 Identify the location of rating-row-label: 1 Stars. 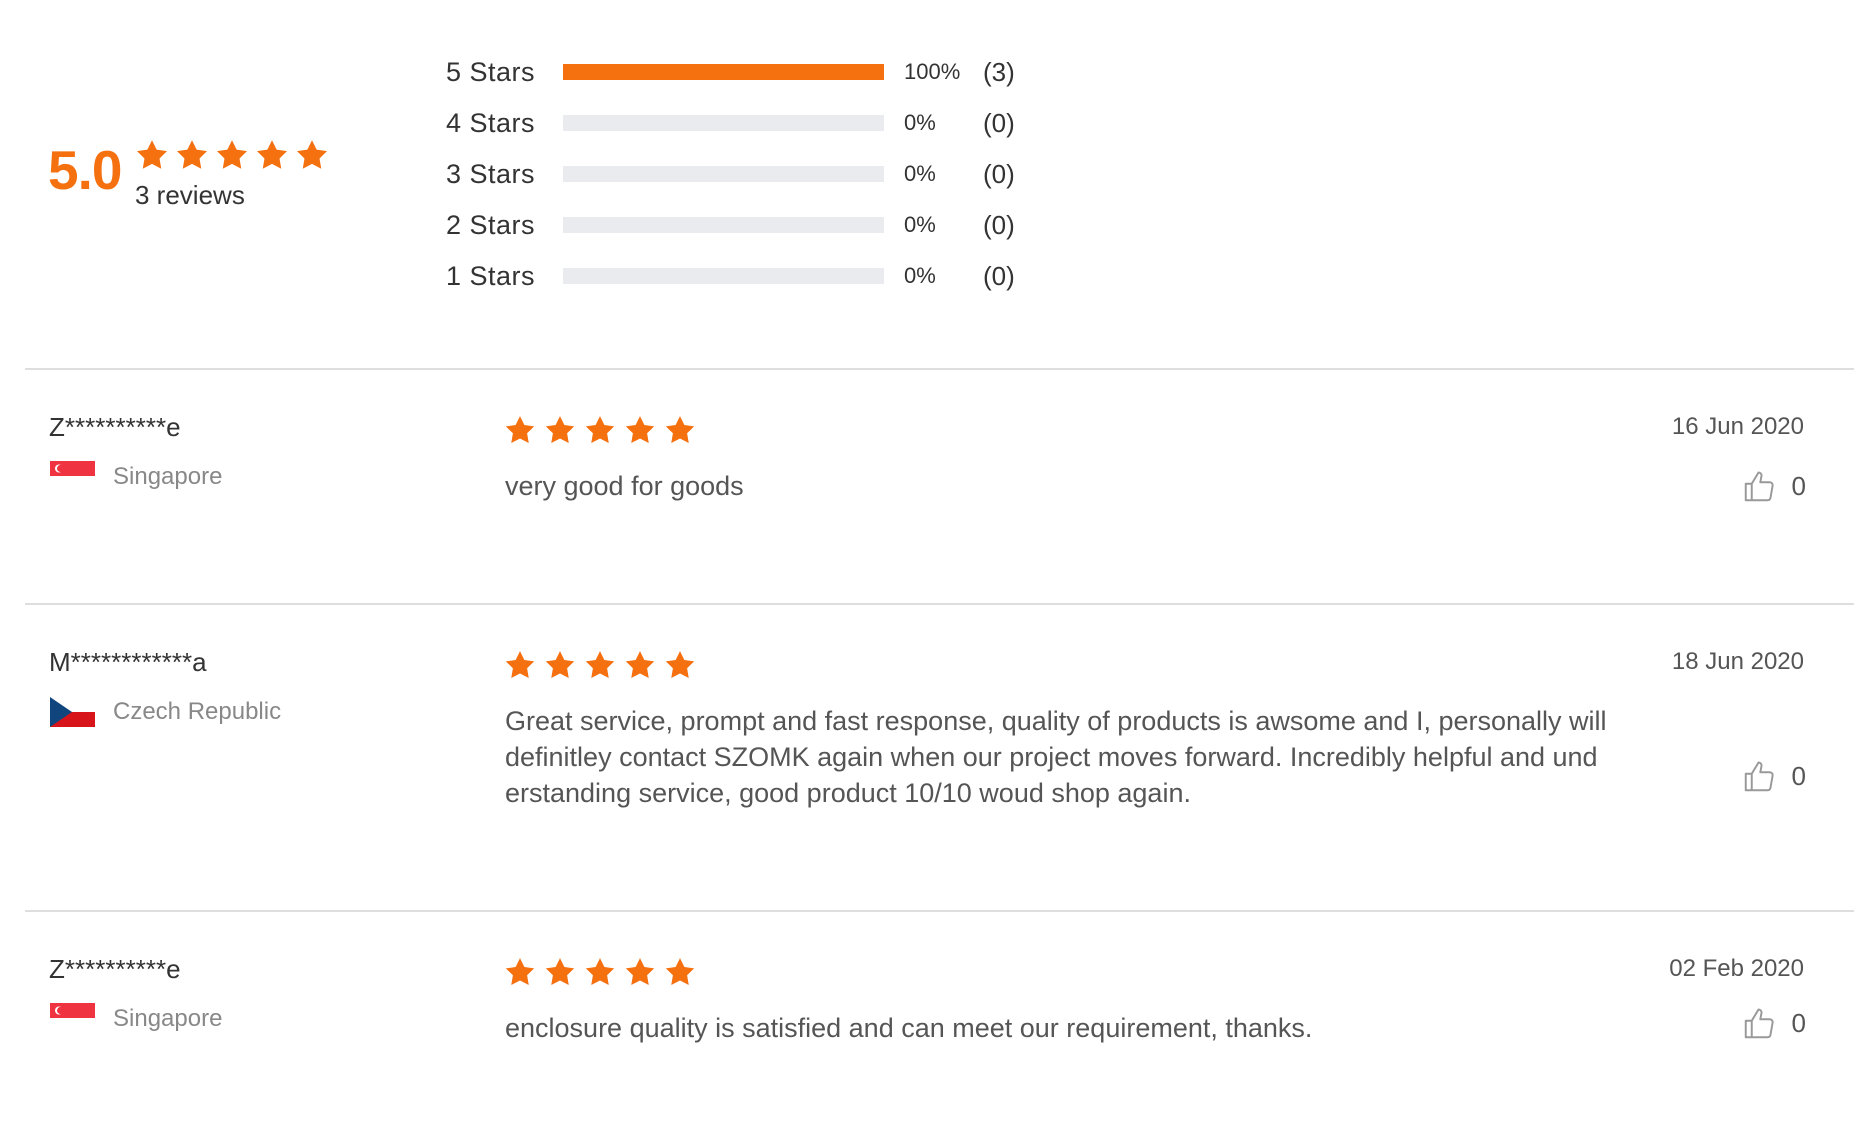
(491, 275).